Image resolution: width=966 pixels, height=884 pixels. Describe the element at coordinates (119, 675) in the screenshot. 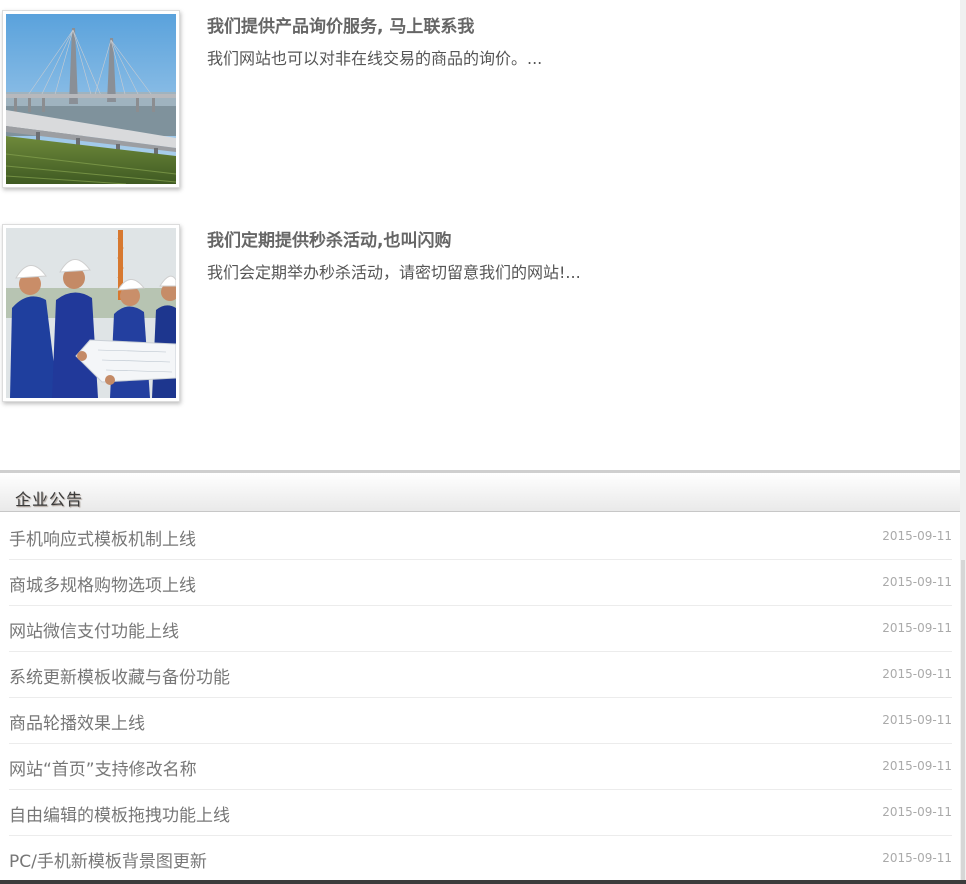

I see `notice-link: 系统更新模板收藏与备份功能` at that location.